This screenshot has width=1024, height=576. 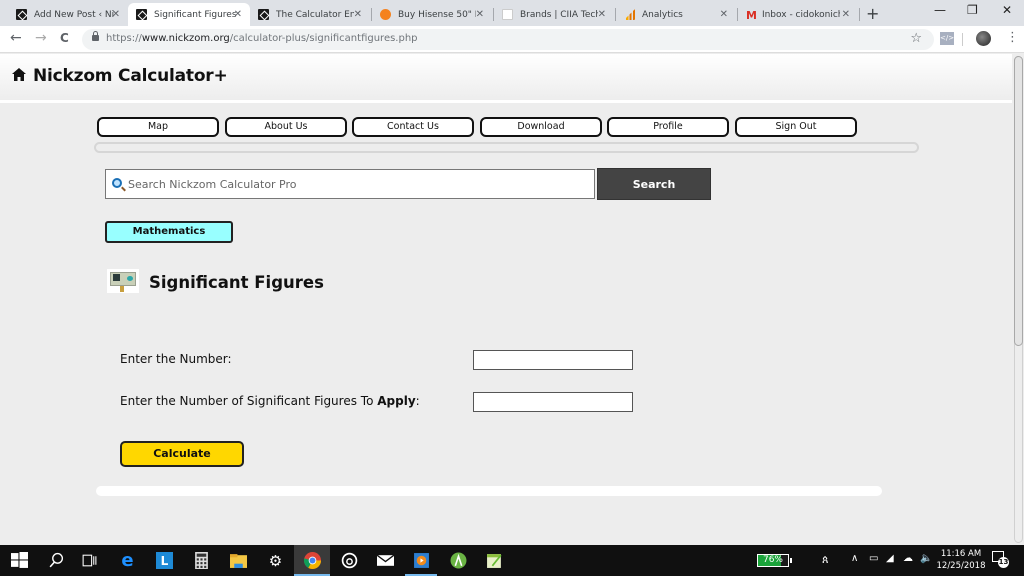 What do you see at coordinates (417, 401) in the screenshot?
I see `sig-figs-label-suffix: :` at bounding box center [417, 401].